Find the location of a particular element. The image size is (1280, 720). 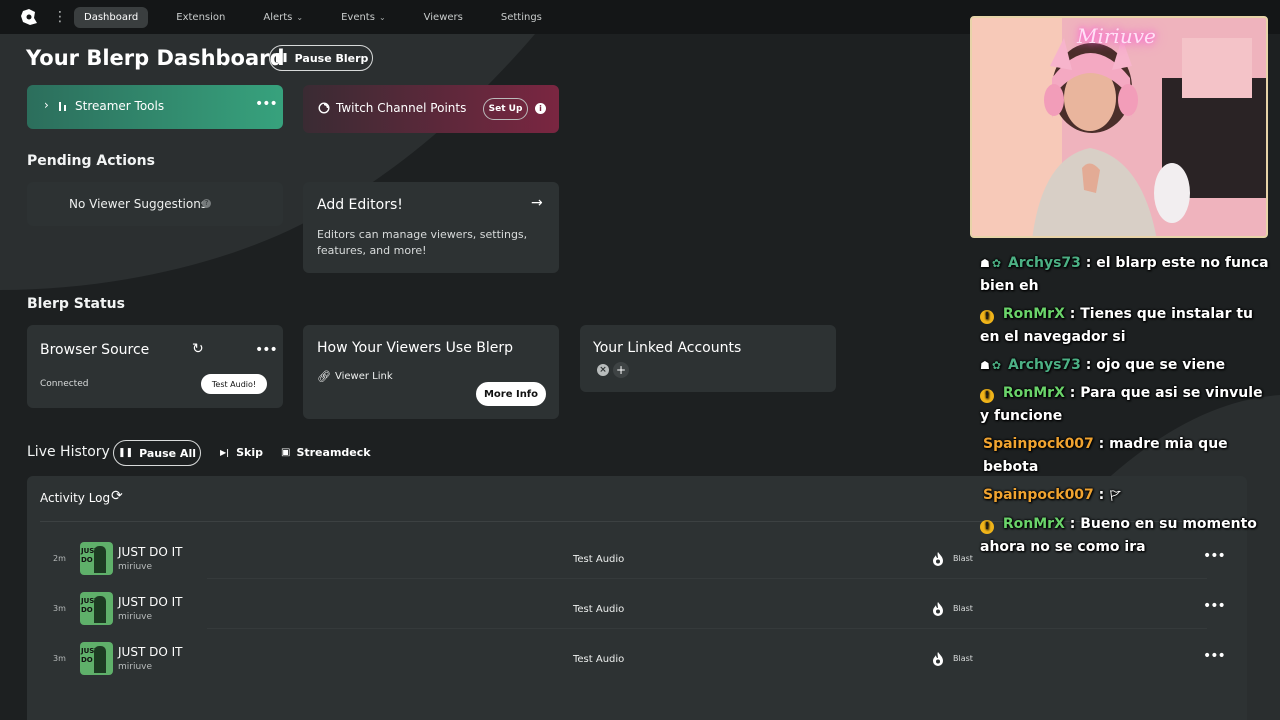

tab-settings: Settings is located at coordinates (521, 17).